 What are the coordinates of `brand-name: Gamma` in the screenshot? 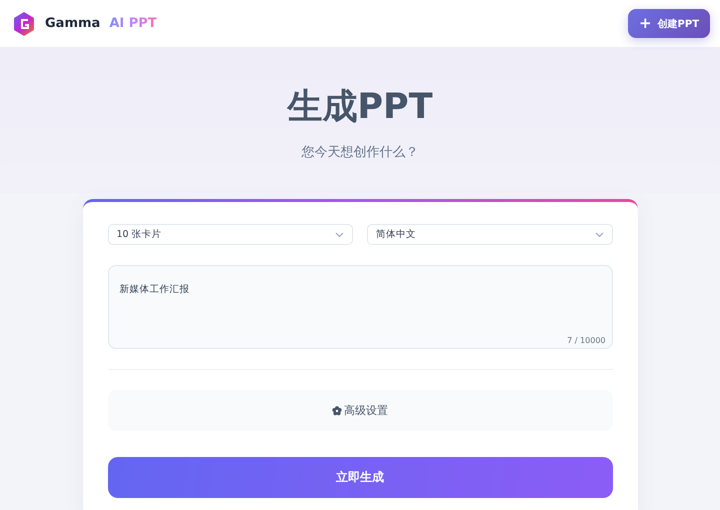 It's located at (72, 23).